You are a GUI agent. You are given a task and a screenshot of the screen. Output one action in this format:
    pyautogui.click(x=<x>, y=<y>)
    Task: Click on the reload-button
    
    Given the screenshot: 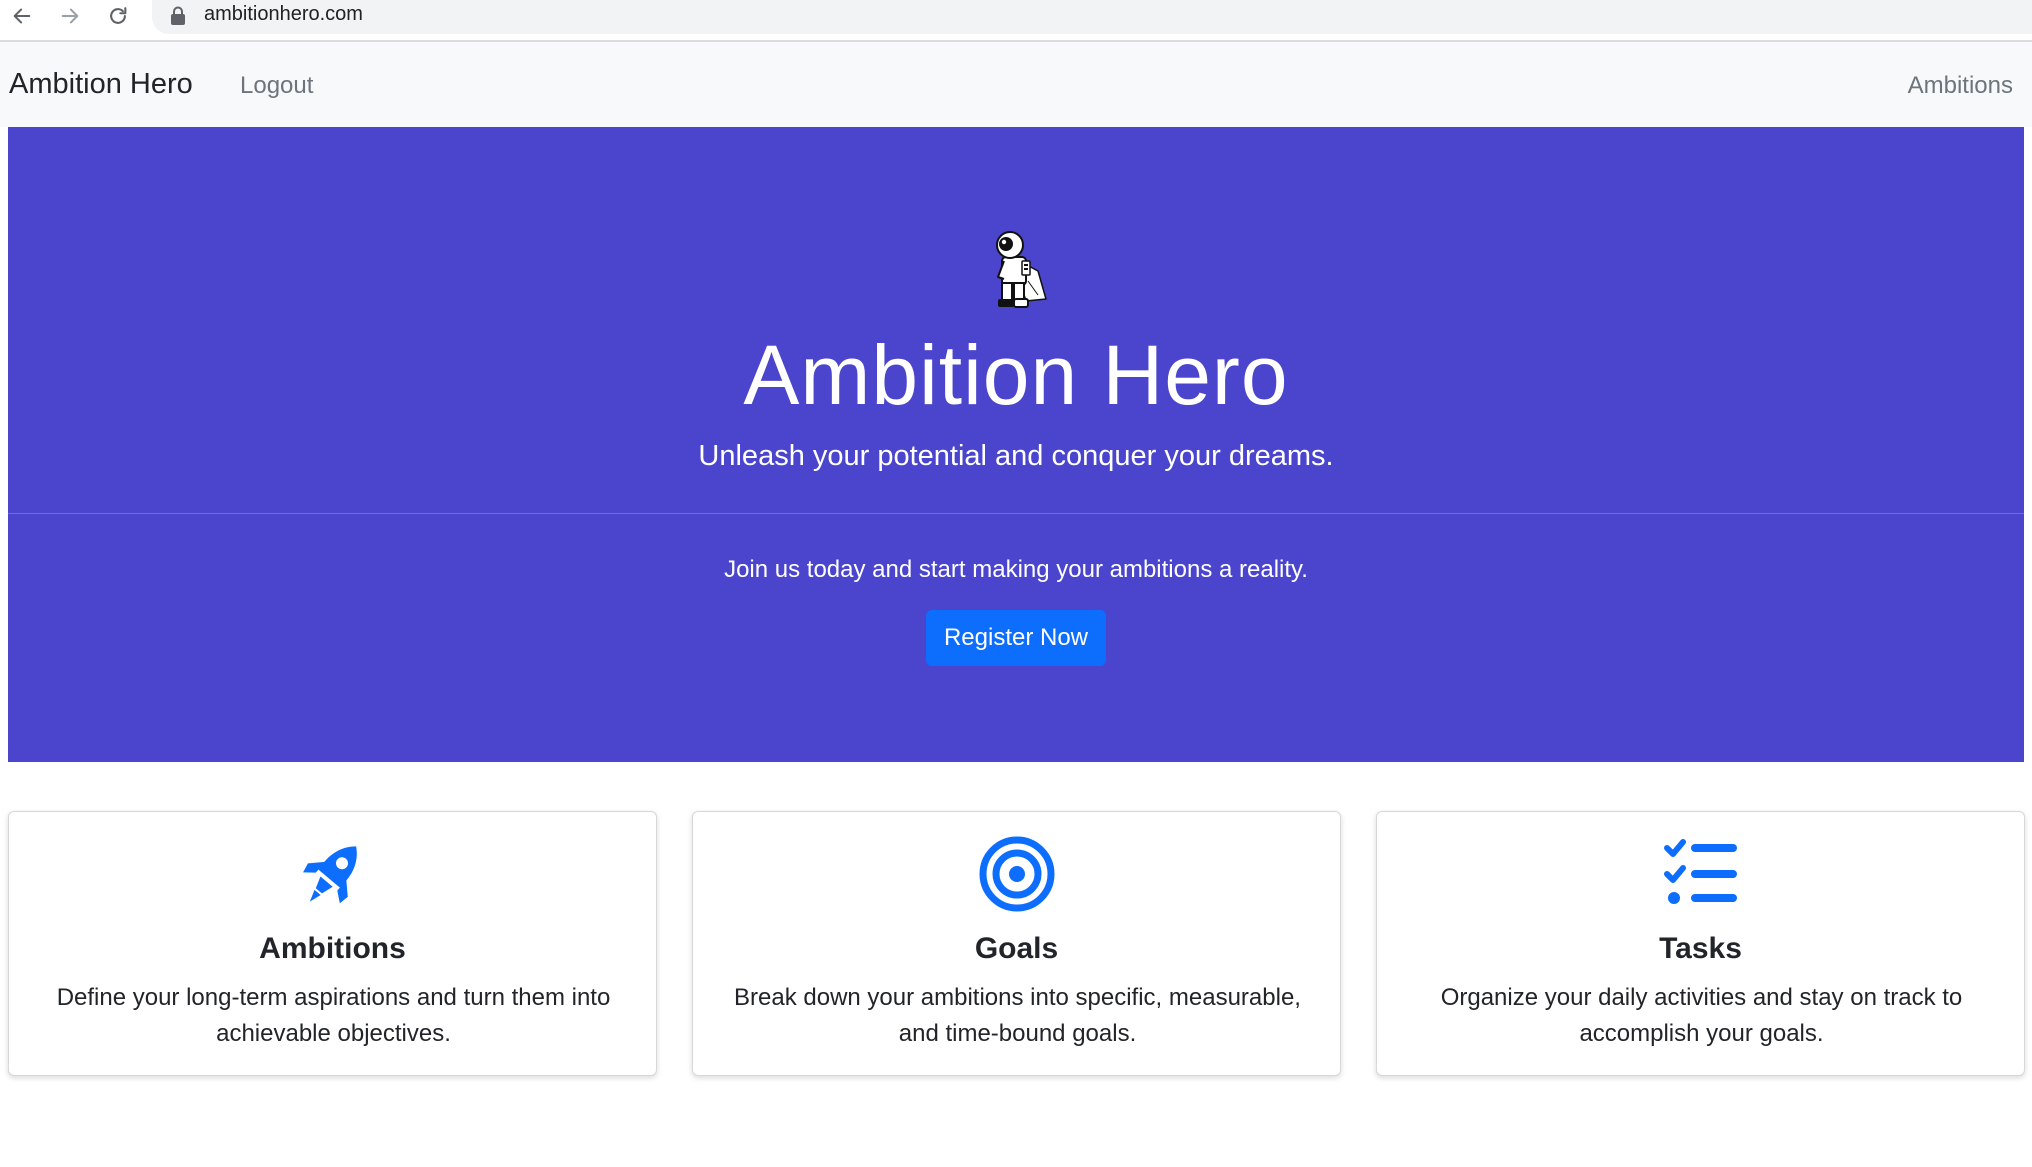 What is the action you would take?
    pyautogui.click(x=118, y=16)
    